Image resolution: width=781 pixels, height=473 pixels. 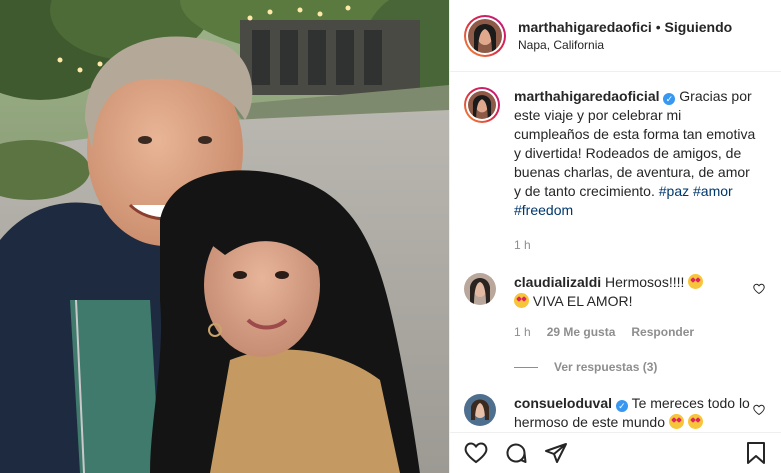 What do you see at coordinates (674, 191) in the screenshot?
I see `hashtag-link: #paz` at bounding box center [674, 191].